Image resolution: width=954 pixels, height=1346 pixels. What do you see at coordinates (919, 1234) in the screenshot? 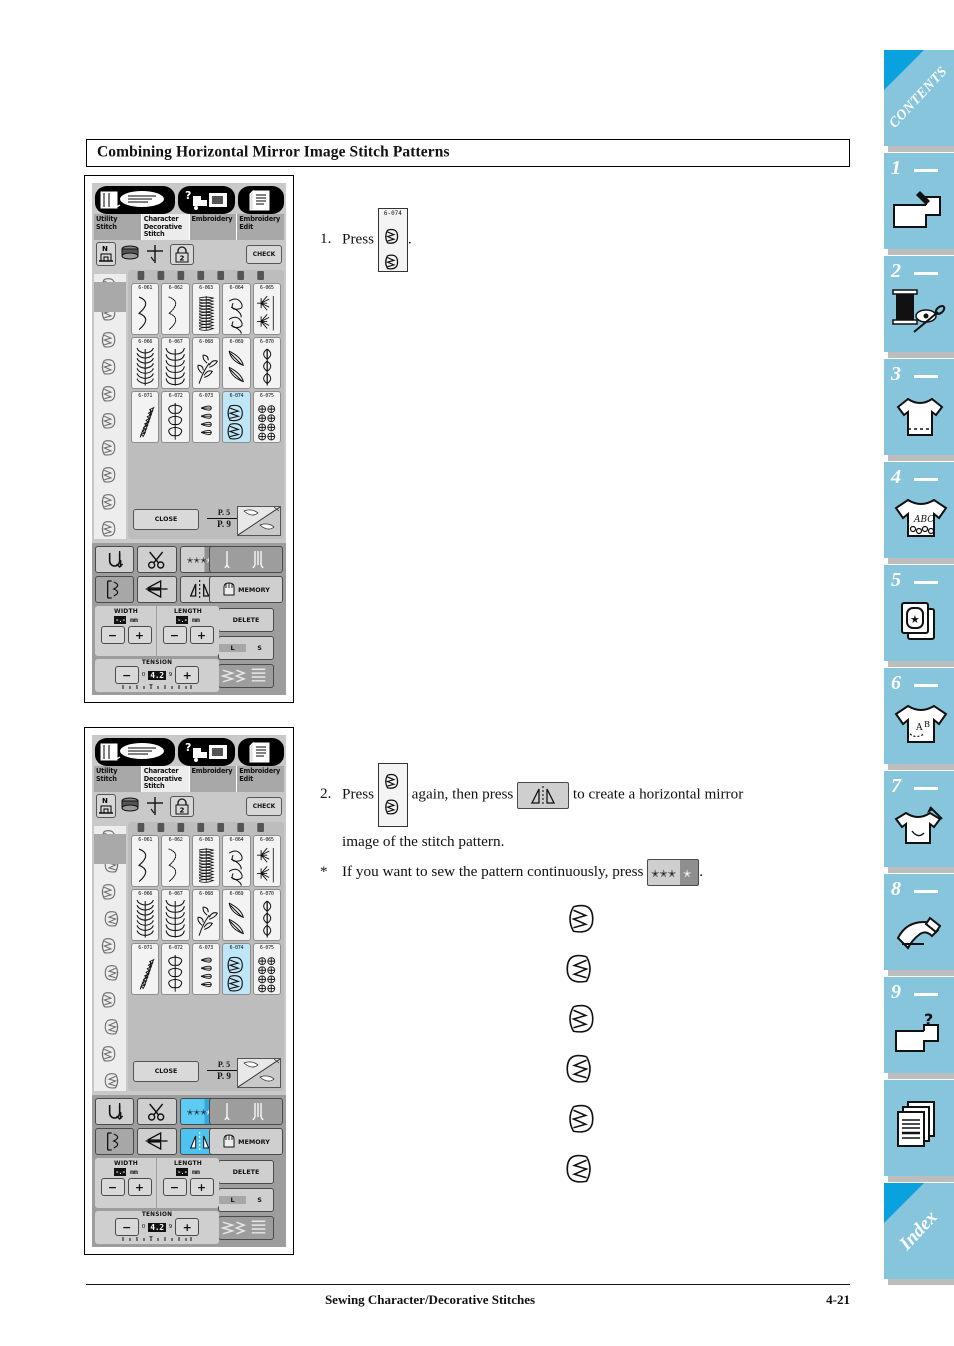
I see `sidebar-item-index: Index` at bounding box center [919, 1234].